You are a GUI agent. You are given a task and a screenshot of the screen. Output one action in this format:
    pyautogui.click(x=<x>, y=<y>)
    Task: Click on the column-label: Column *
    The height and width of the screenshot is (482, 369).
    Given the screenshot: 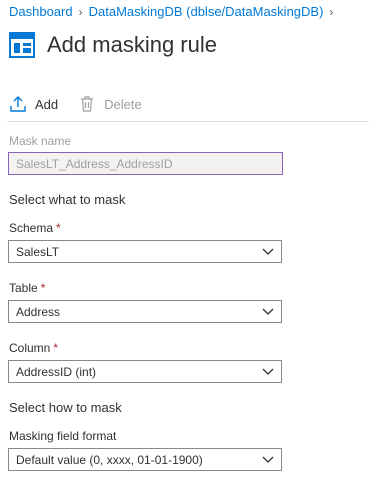 What is the action you would take?
    pyautogui.click(x=33, y=348)
    